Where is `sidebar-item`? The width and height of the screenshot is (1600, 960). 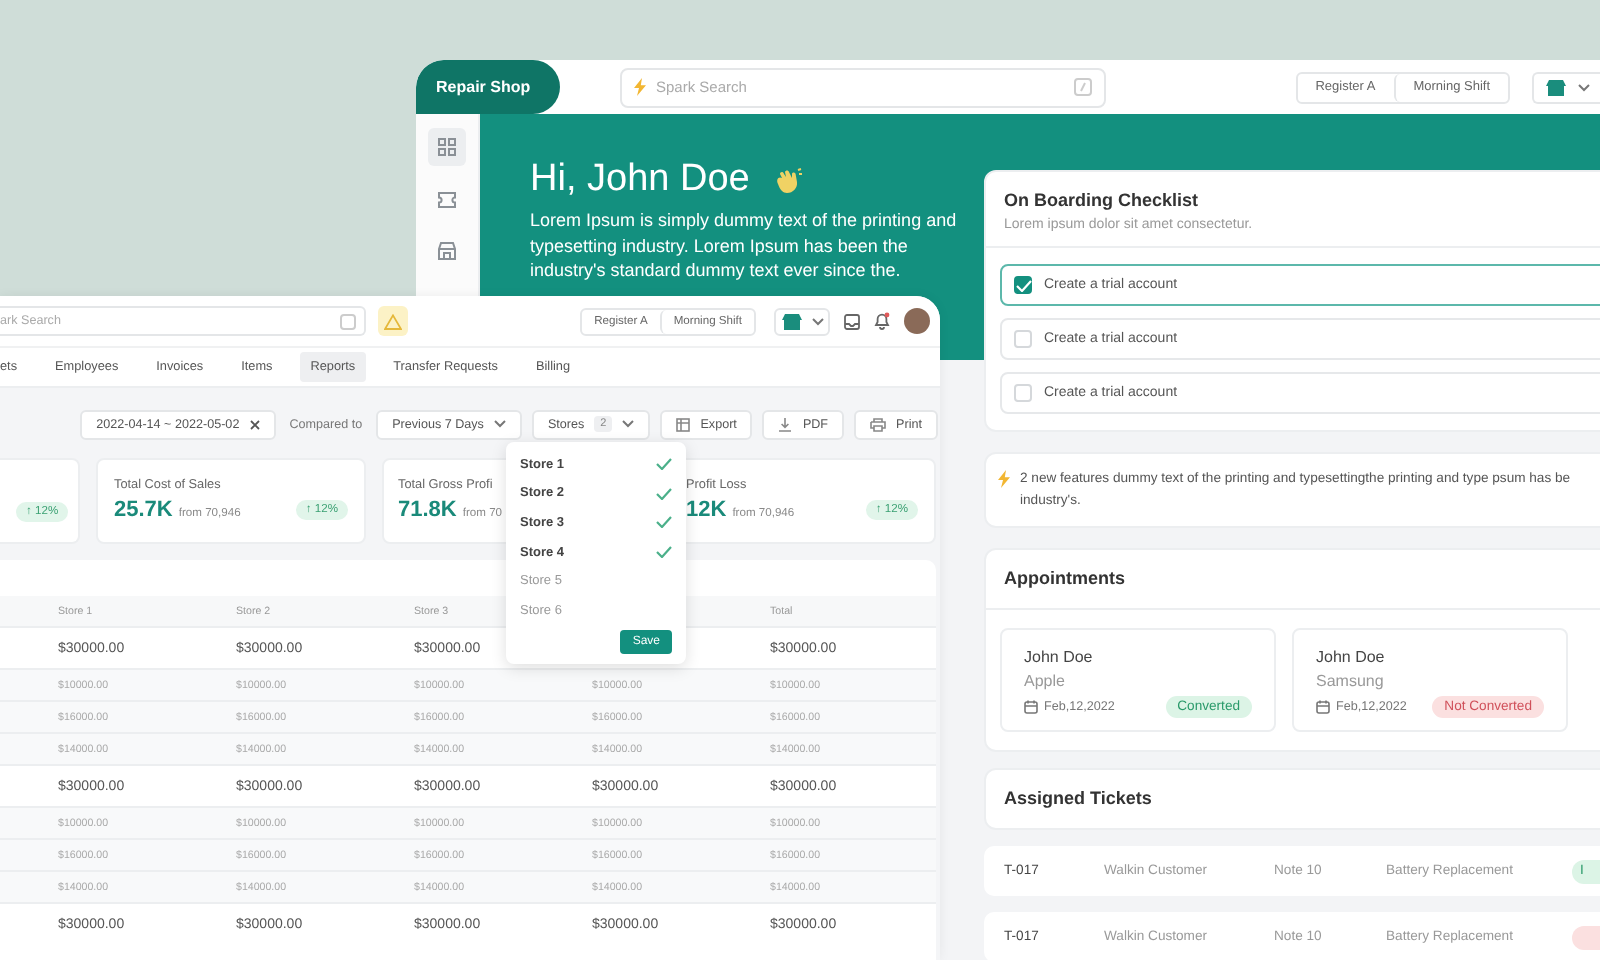 sidebar-item is located at coordinates (447, 147).